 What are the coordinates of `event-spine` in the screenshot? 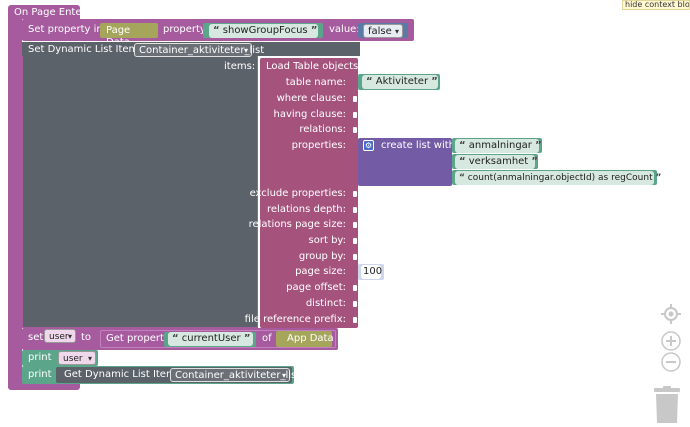 It's located at (15, 202).